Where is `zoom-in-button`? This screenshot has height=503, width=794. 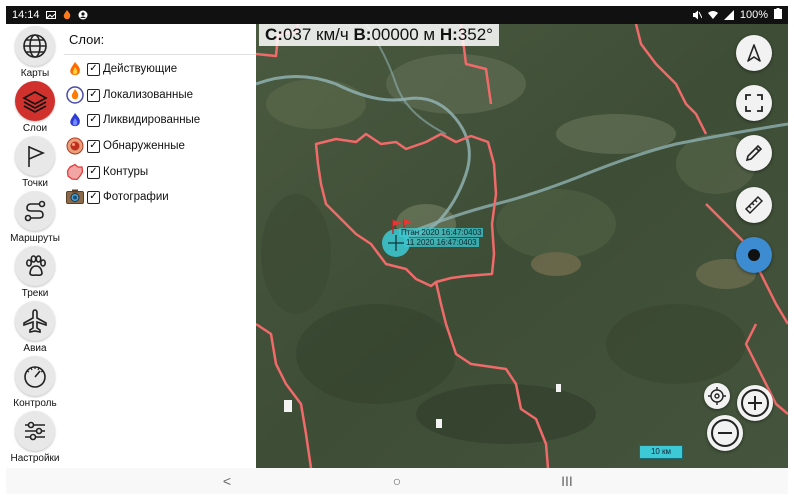 zoom-in-button is located at coordinates (755, 403).